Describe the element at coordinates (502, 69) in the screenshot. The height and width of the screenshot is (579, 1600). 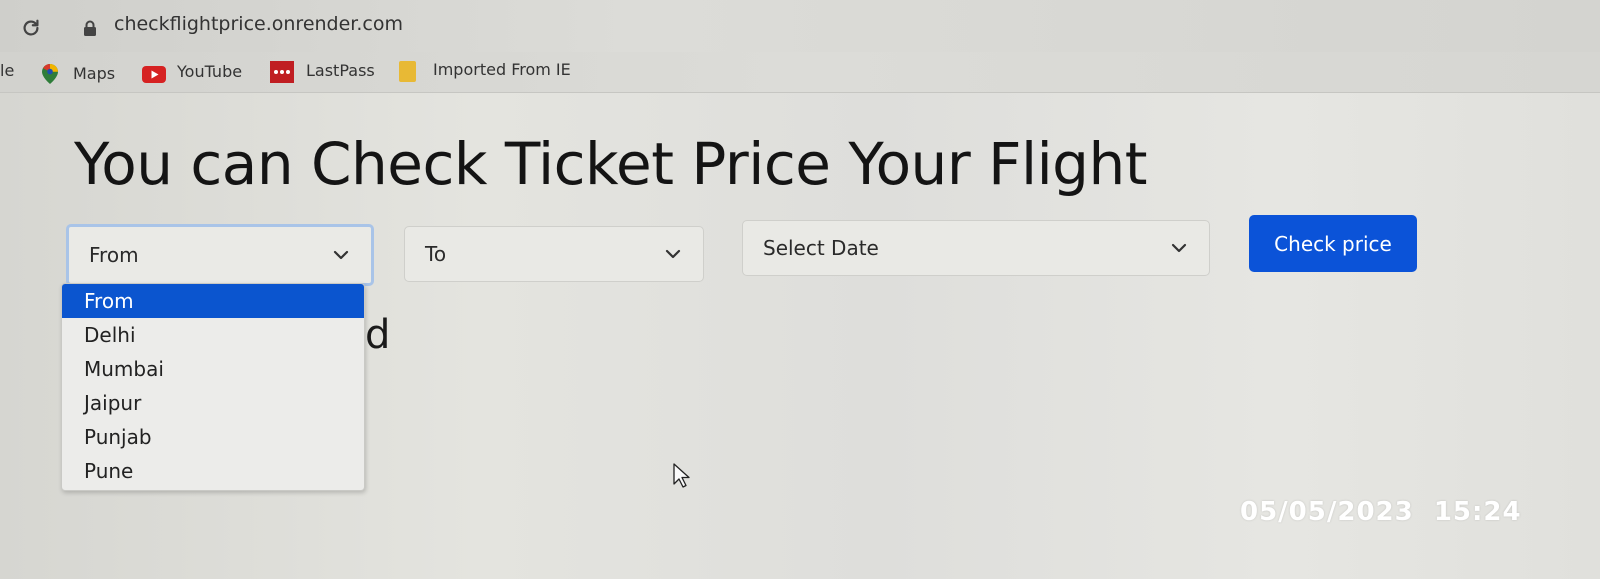
I see `bookmark-imported: Imported From IE` at that location.